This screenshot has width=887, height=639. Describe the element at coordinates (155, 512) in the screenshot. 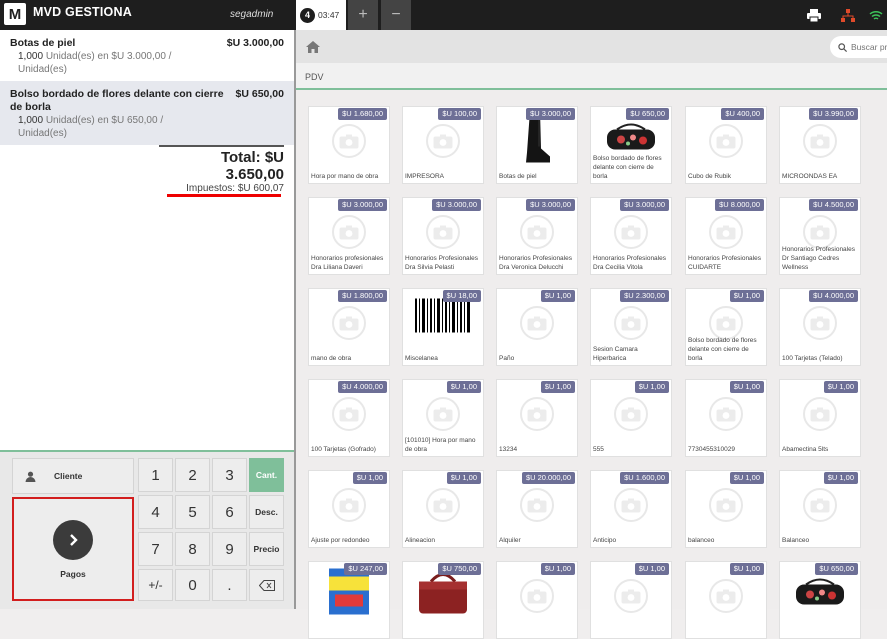

I see `key-4: 4` at that location.